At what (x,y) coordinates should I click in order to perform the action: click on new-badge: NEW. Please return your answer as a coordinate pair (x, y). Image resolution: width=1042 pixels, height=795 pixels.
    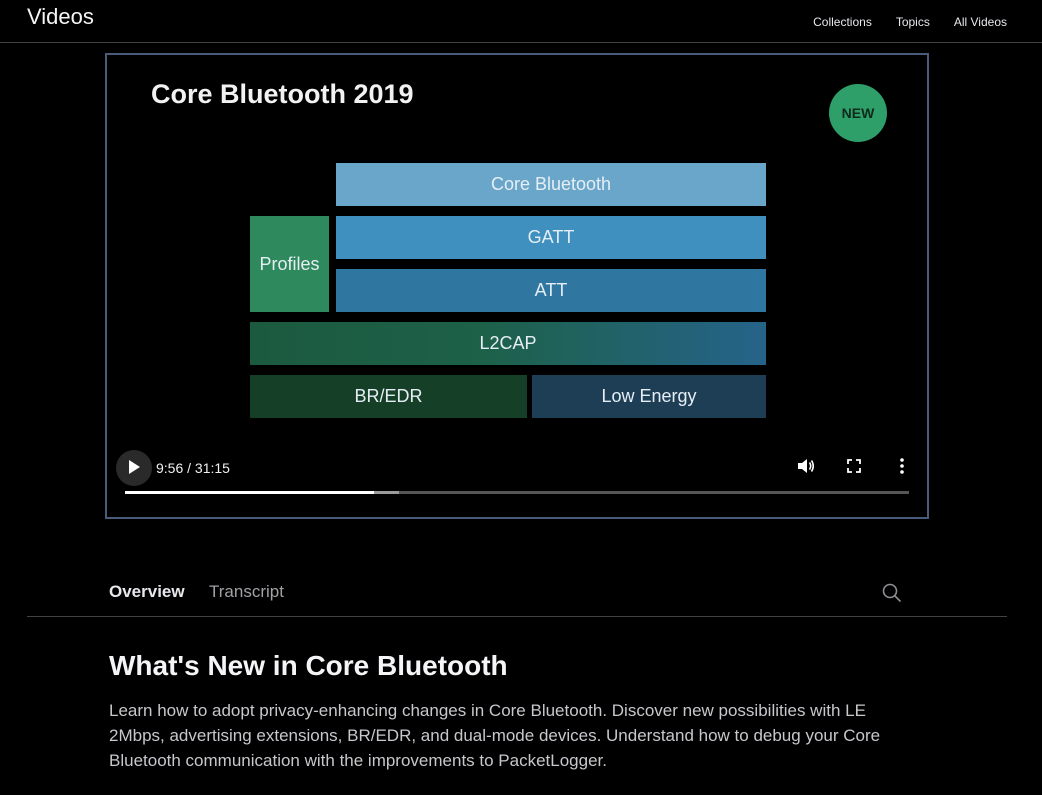
    Looking at the image, I should click on (858, 113).